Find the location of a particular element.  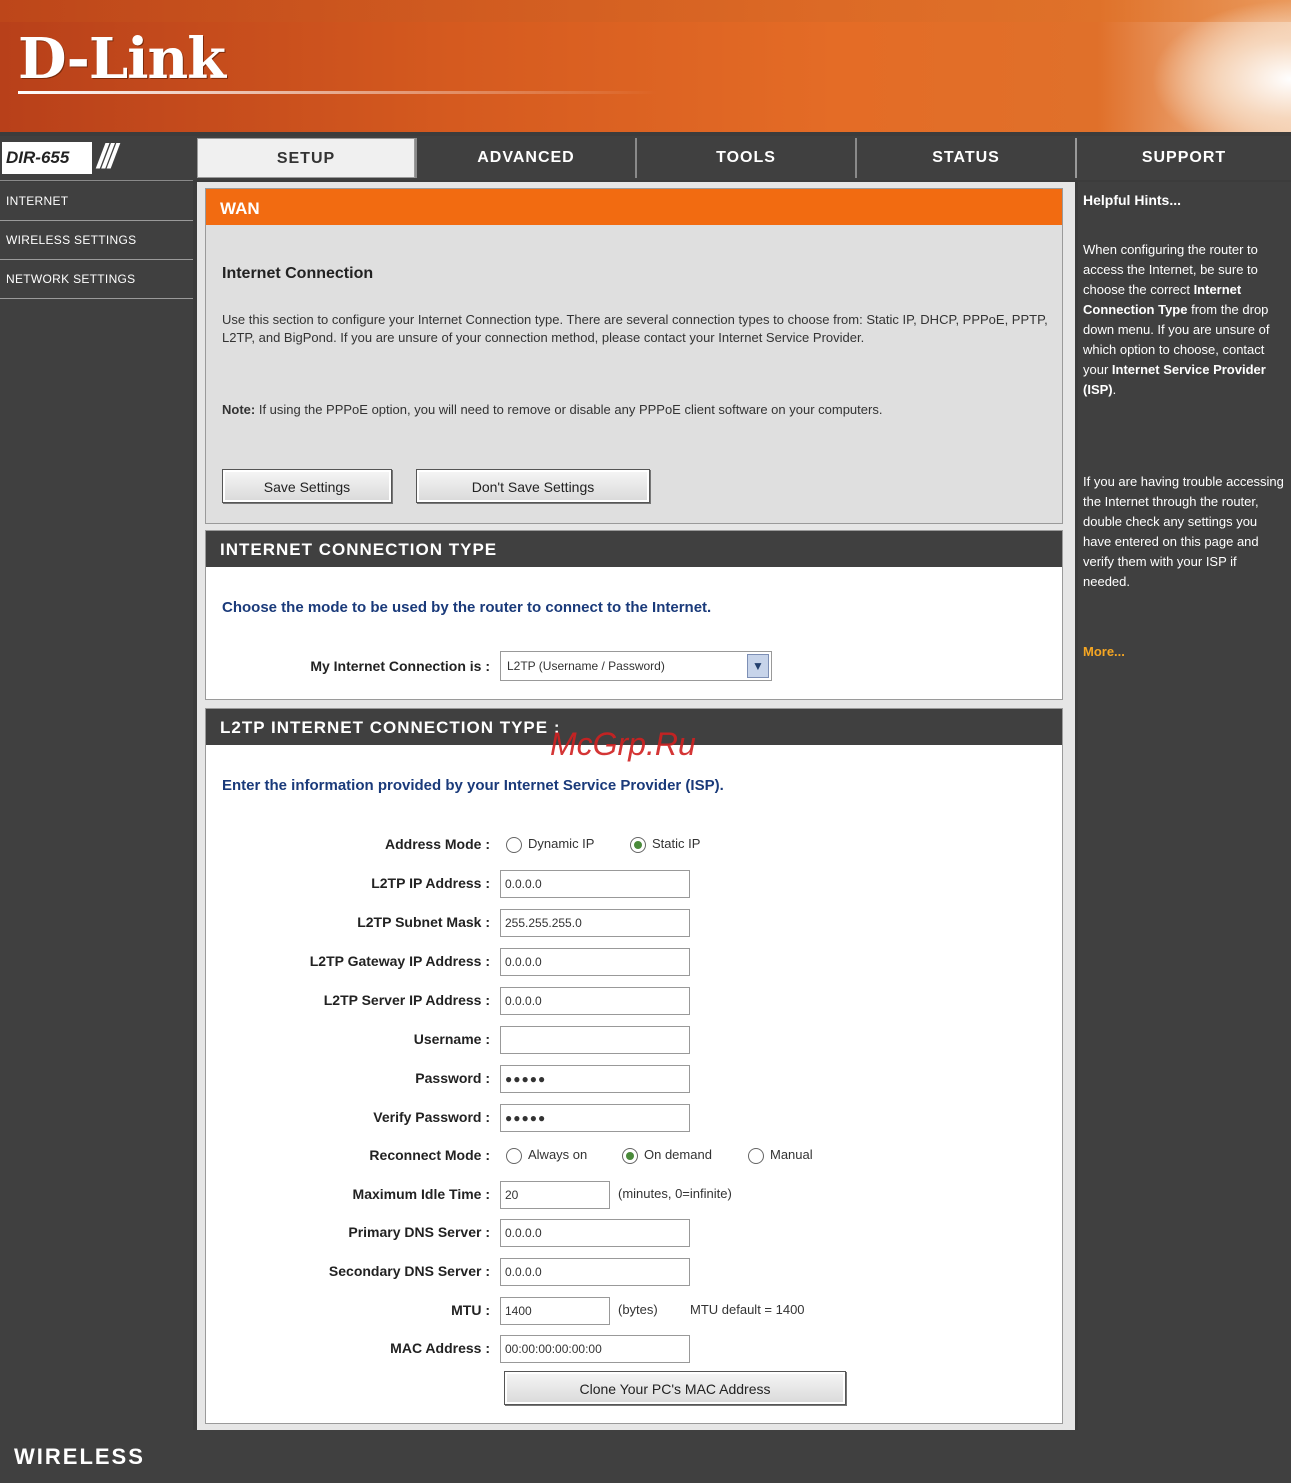

l2tp-ip-label: L2TP IP Address : is located at coordinates (430, 883).